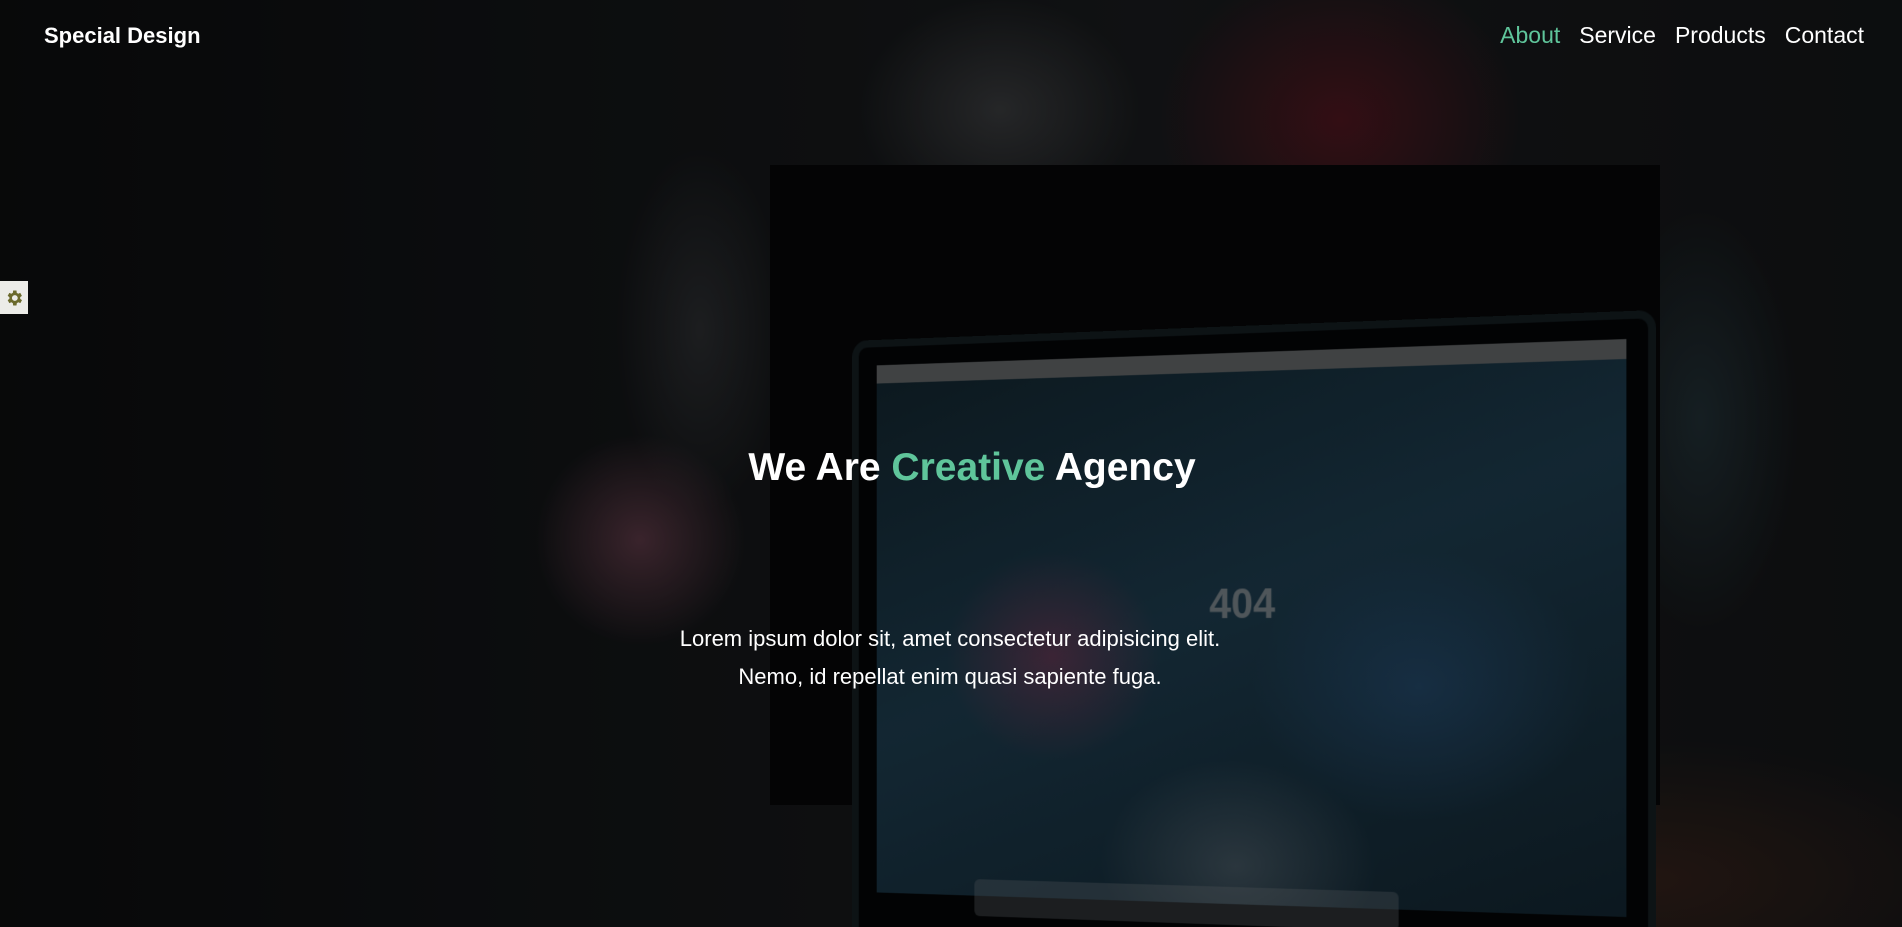 This screenshot has width=1902, height=927. I want to click on nav-link-about: About, so click(1530, 35).